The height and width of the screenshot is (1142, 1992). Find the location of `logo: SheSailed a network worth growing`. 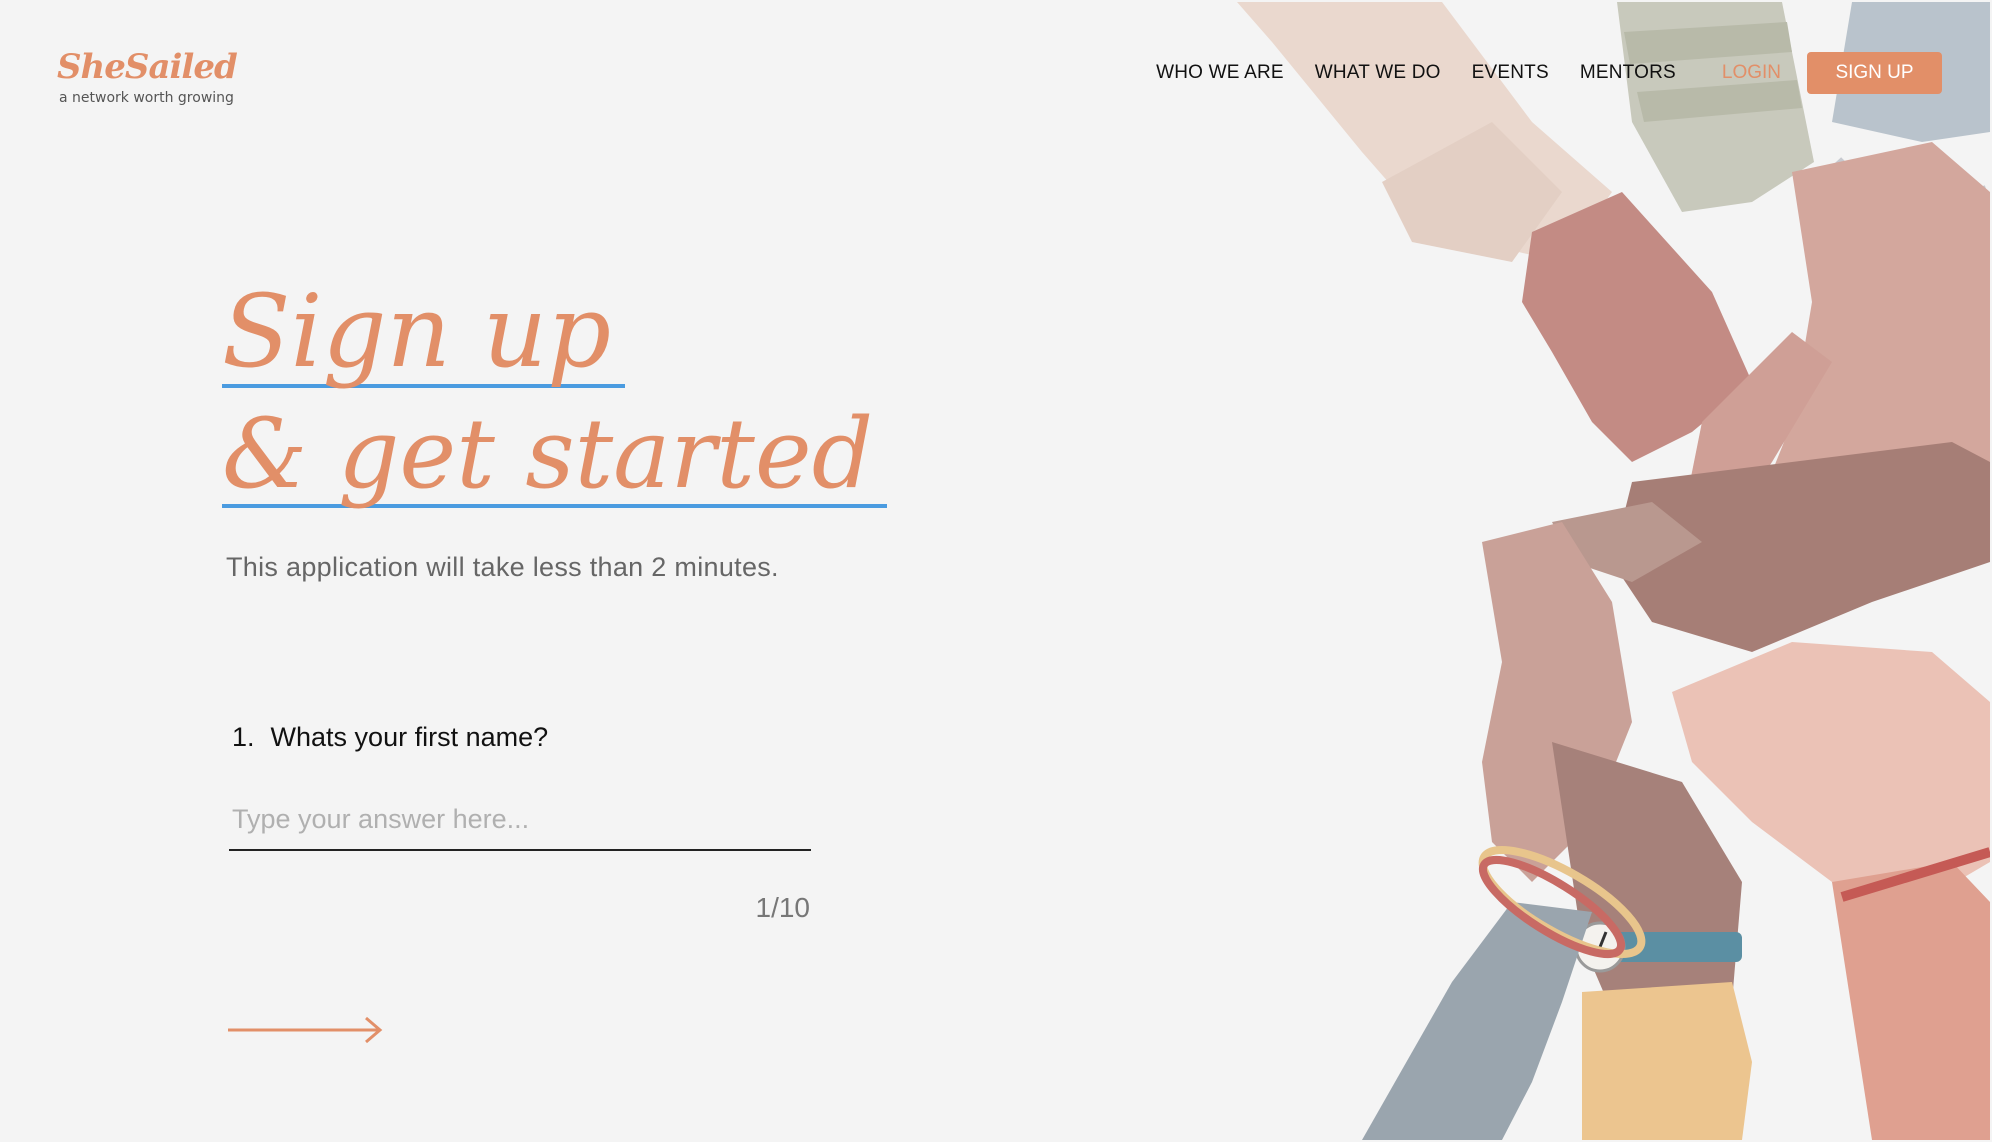

logo: SheSailed a network worth growing is located at coordinates (147, 76).